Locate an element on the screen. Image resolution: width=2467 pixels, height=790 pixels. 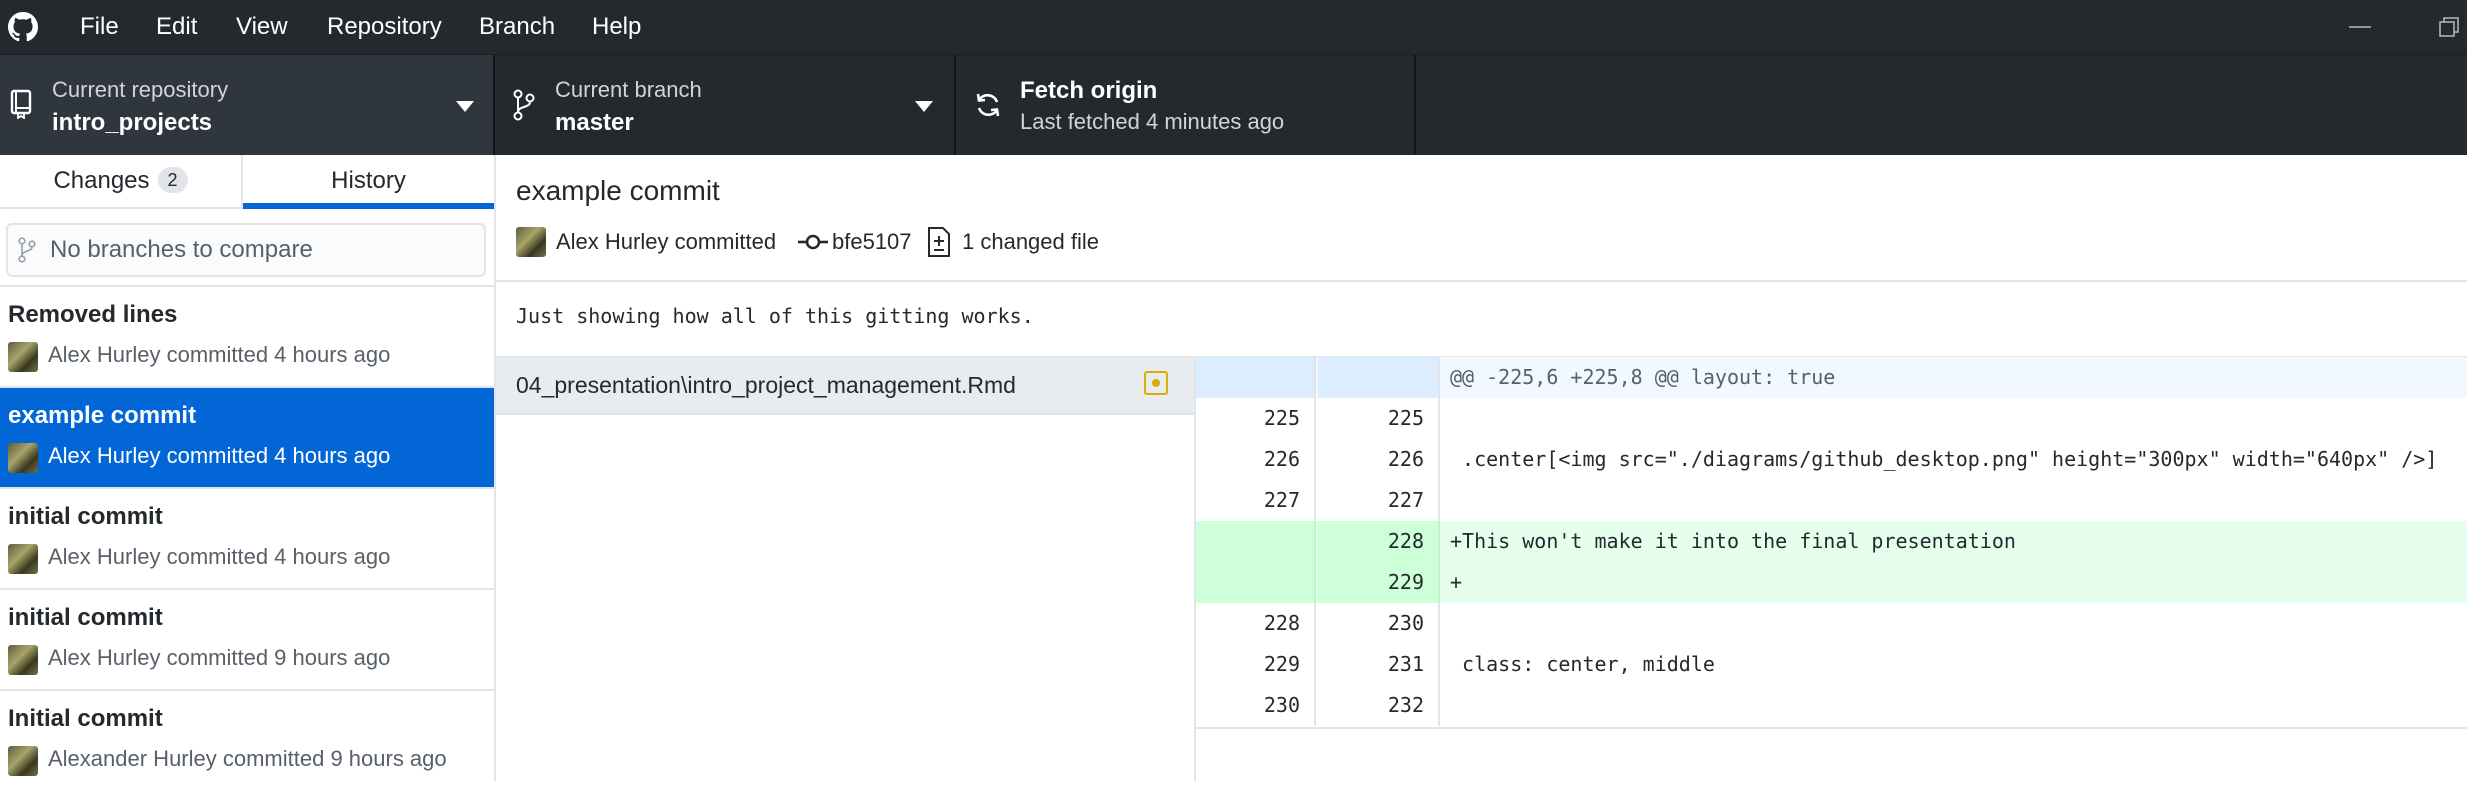
diff-line: 230 232 is located at coordinates (1831, 705).